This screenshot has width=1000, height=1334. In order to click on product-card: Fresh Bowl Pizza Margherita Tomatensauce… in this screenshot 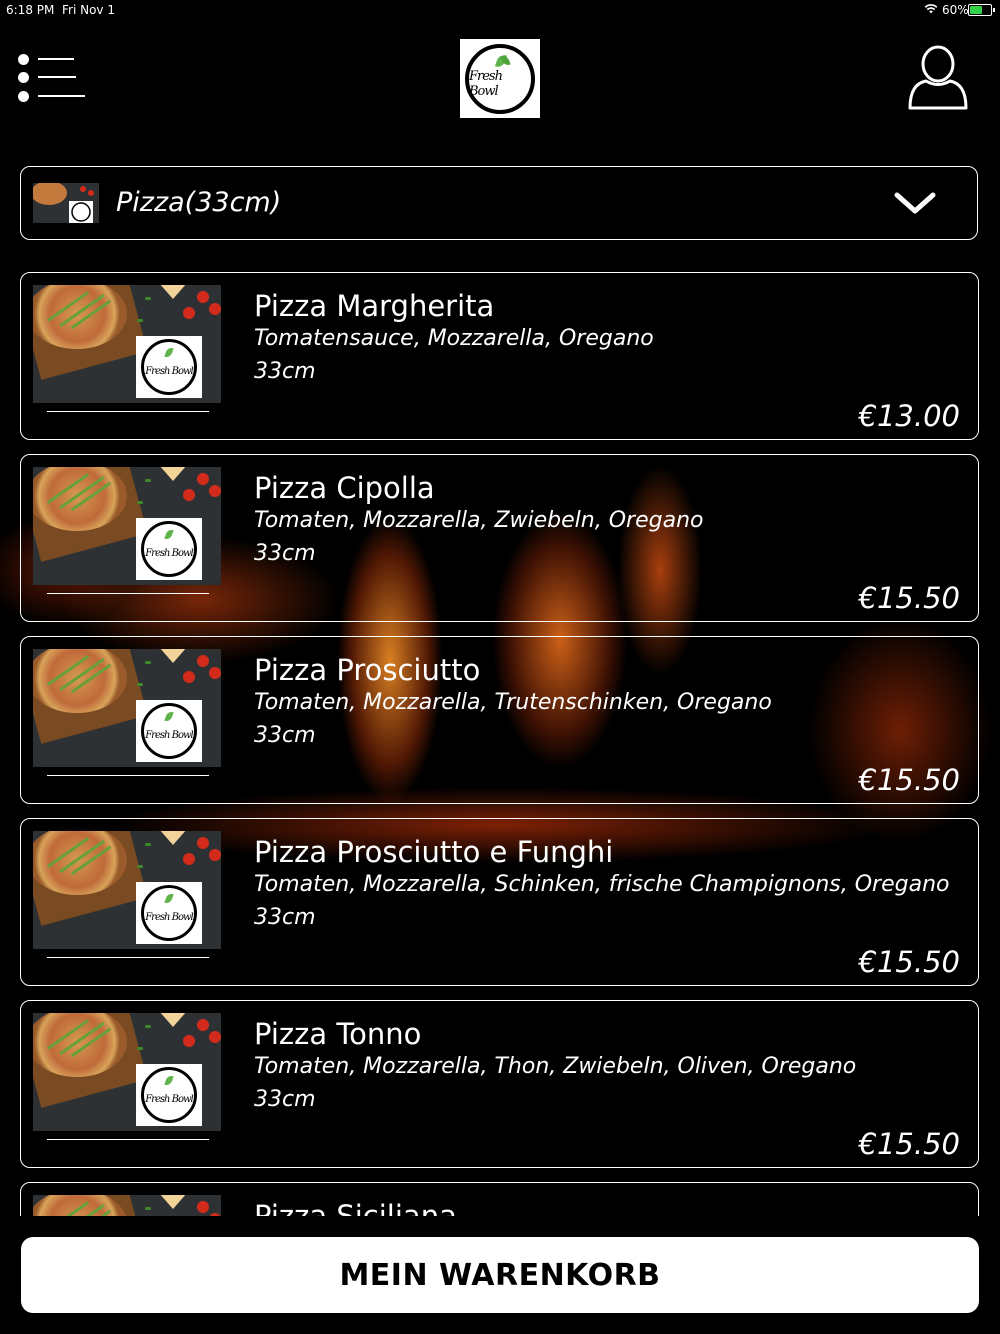, I will do `click(499, 356)`.